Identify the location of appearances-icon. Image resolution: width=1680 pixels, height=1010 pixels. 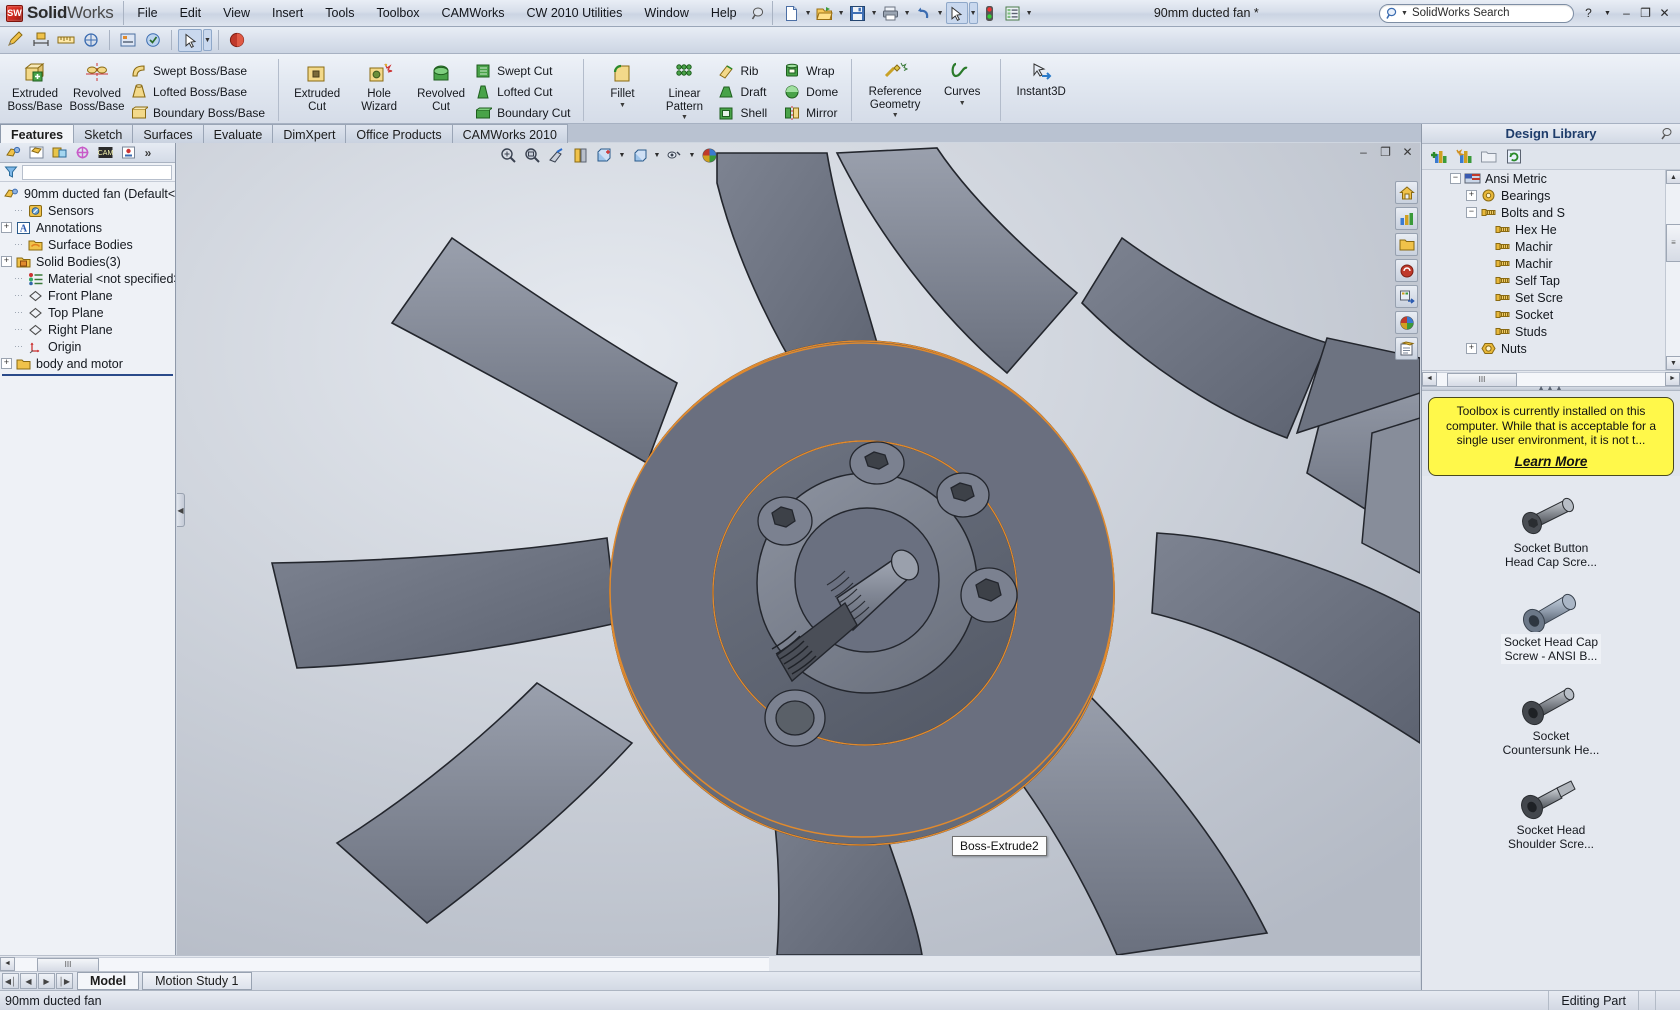
(1406, 270).